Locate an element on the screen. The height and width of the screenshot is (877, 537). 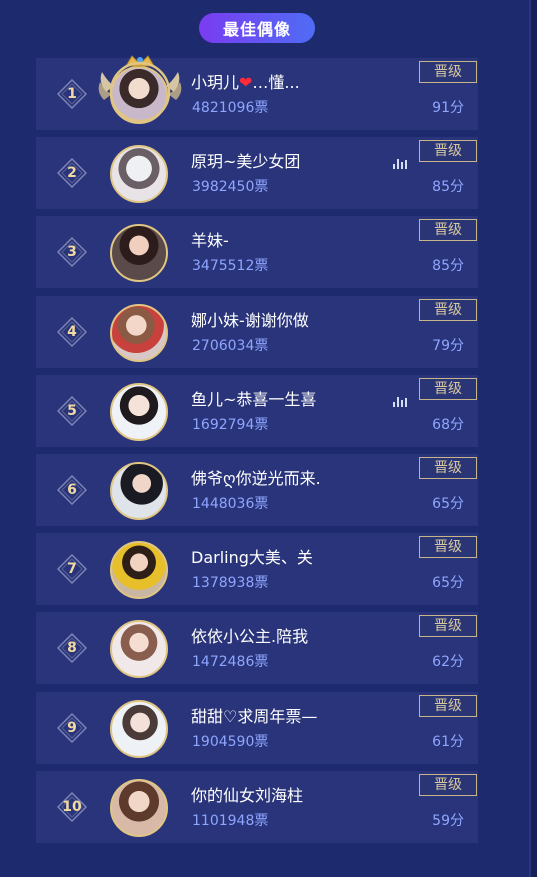
rank-badge: 8 is located at coordinates (72, 648).